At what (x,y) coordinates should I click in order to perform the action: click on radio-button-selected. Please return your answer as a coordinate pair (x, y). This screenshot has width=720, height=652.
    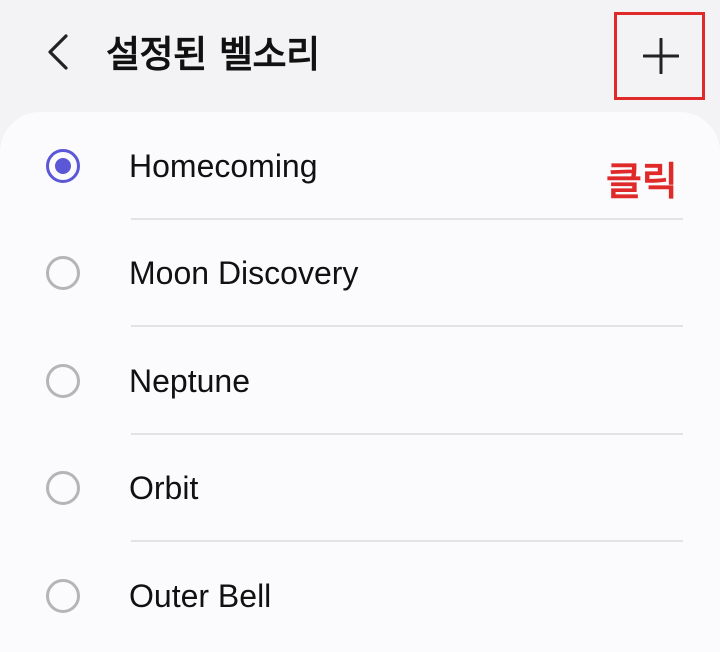
    Looking at the image, I should click on (63, 166).